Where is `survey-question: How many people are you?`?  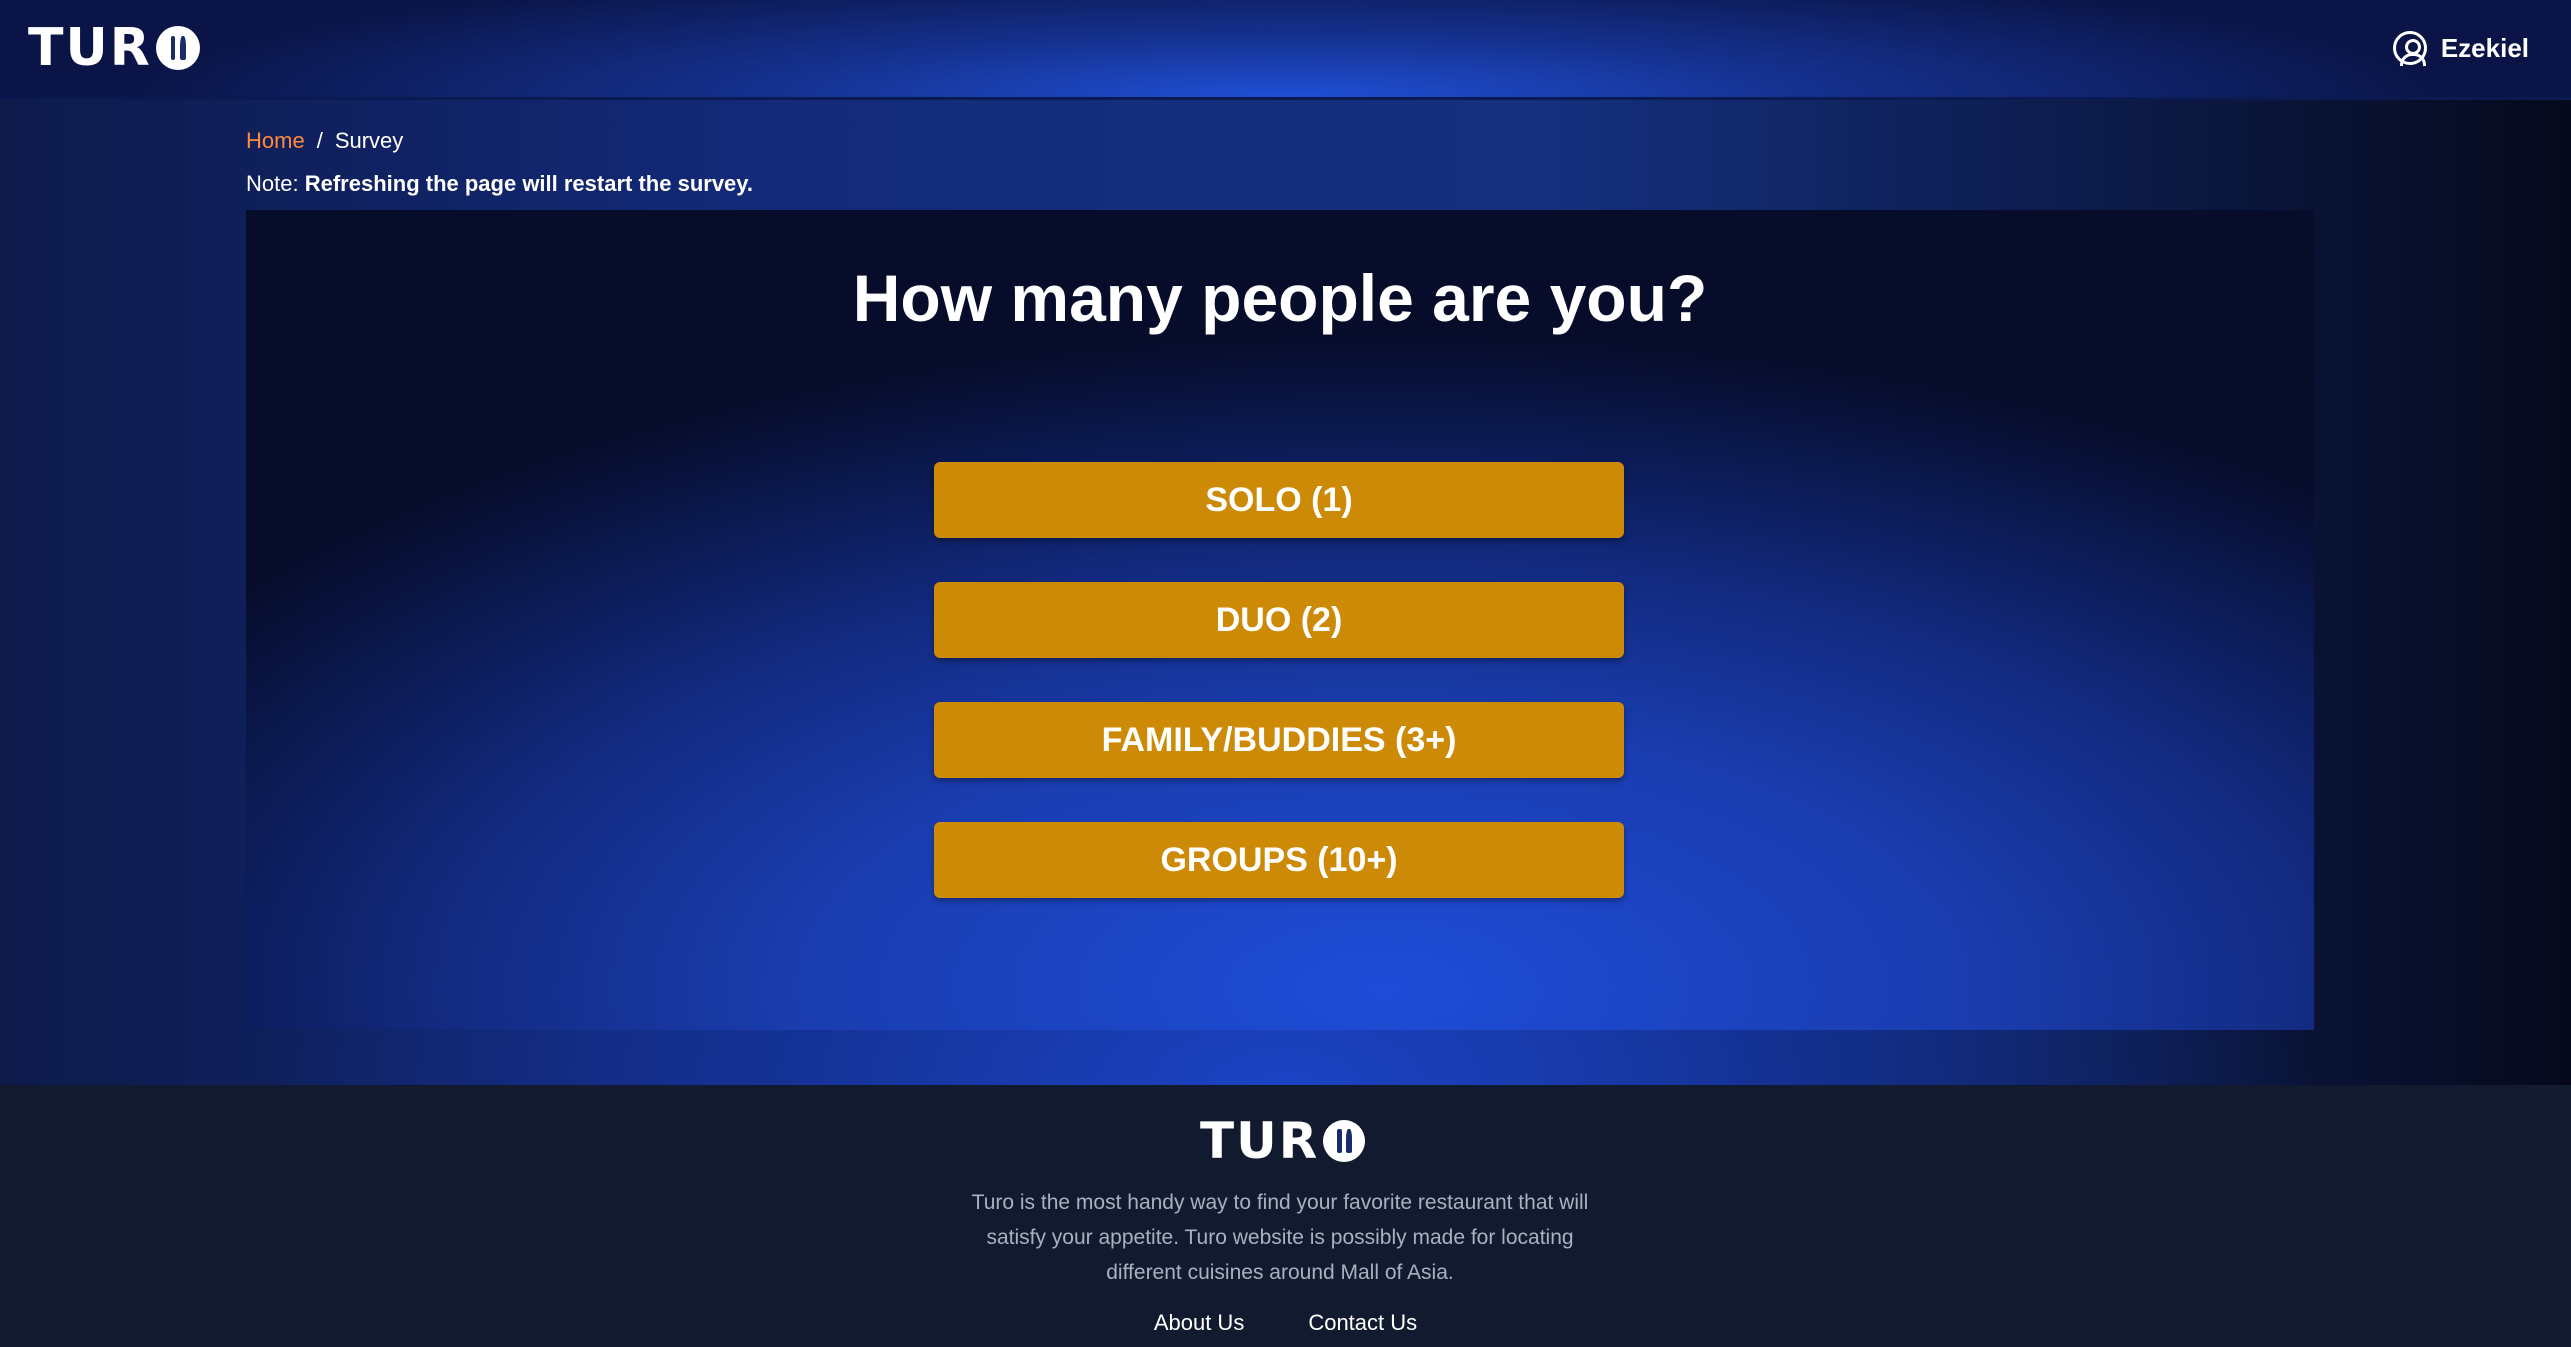 survey-question: How many people are you? is located at coordinates (1280, 298).